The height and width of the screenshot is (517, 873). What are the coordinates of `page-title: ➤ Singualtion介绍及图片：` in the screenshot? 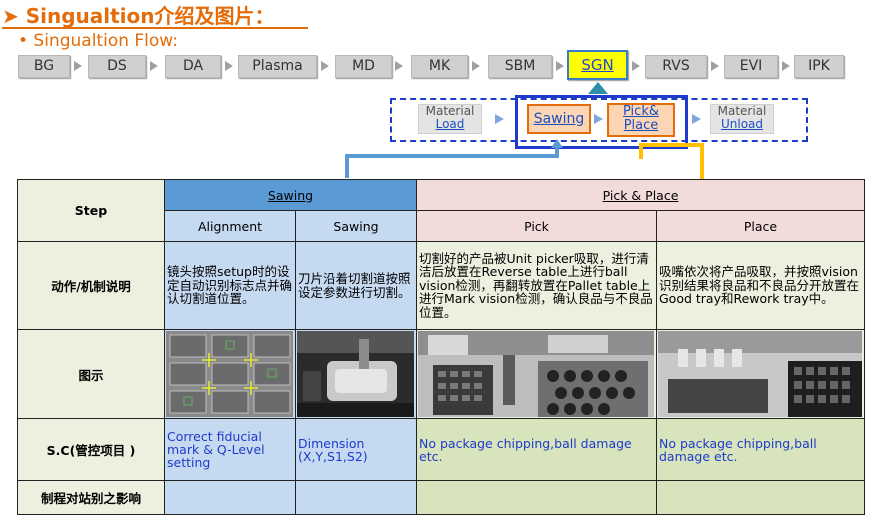 It's located at (138, 16).